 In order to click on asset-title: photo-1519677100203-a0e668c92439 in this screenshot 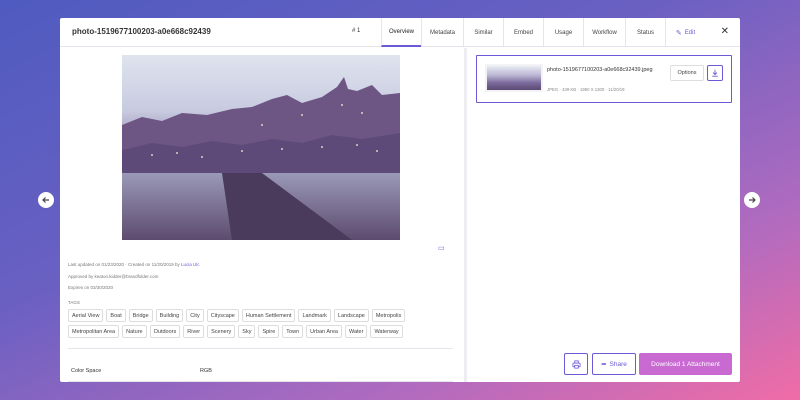, I will do `click(141, 31)`.